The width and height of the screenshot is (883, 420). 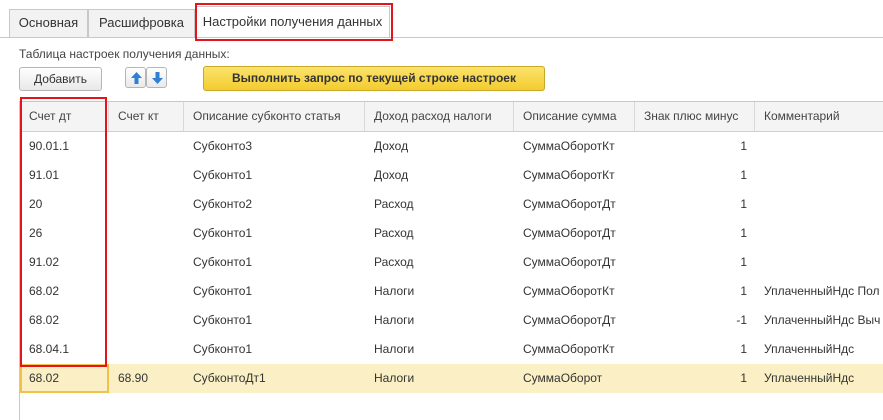 What do you see at coordinates (64, 116) in the screenshot?
I see `column-header-debit: Счет дт` at bounding box center [64, 116].